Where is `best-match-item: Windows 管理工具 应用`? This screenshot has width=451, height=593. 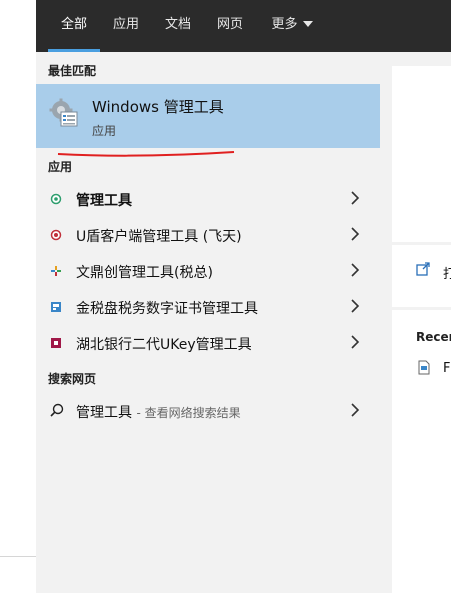
best-match-item: Windows 管理工具 应用 is located at coordinates (208, 116).